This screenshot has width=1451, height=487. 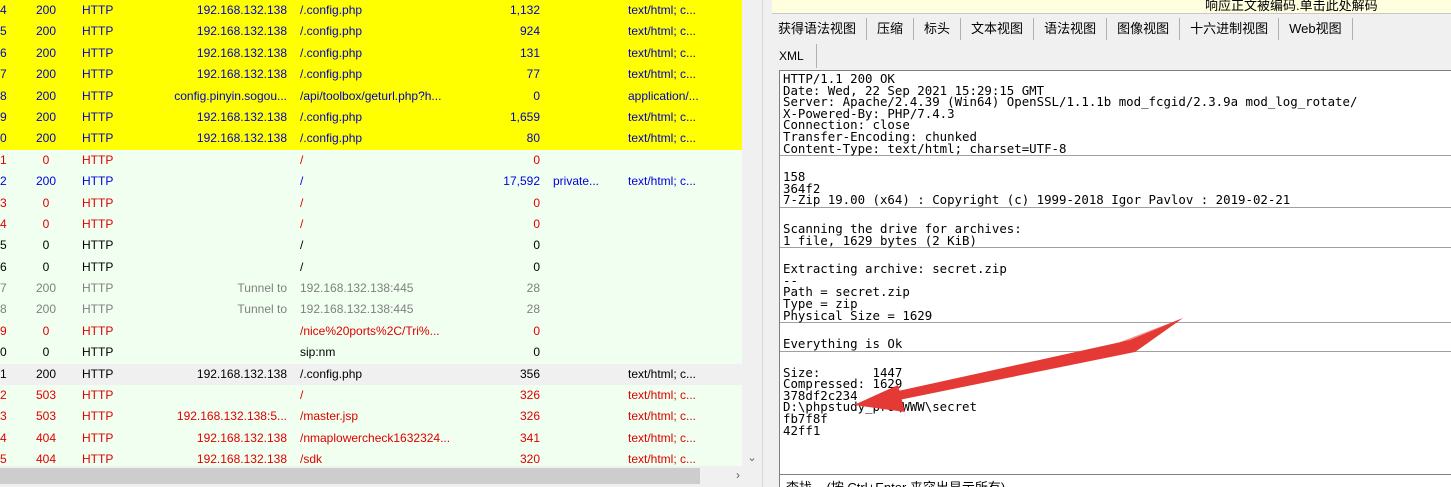 I want to click on session-row: 3 0 HTTP / 0, so click(x=371, y=203).